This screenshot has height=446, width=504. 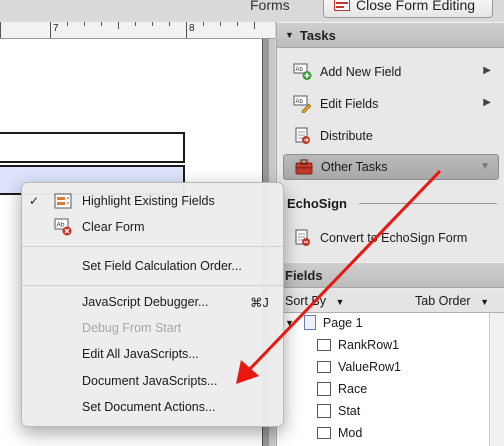 I want to click on tree-item-field: Mod, so click(x=339, y=433).